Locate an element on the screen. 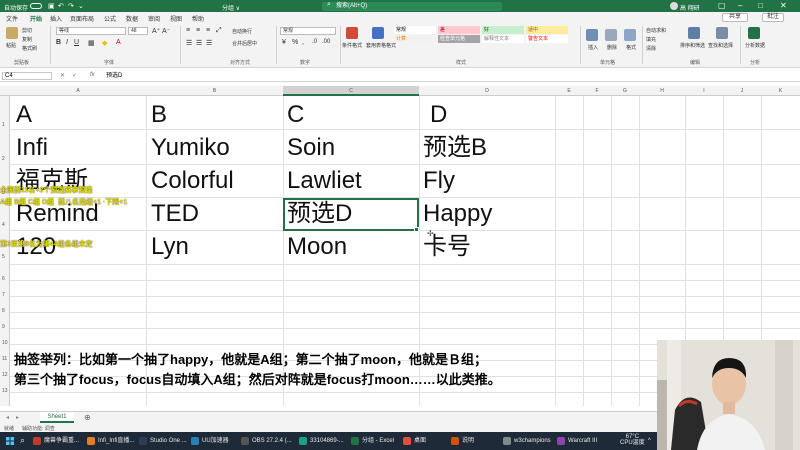 The width and height of the screenshot is (800, 450). undo-icon: ↶ is located at coordinates (61, 6).